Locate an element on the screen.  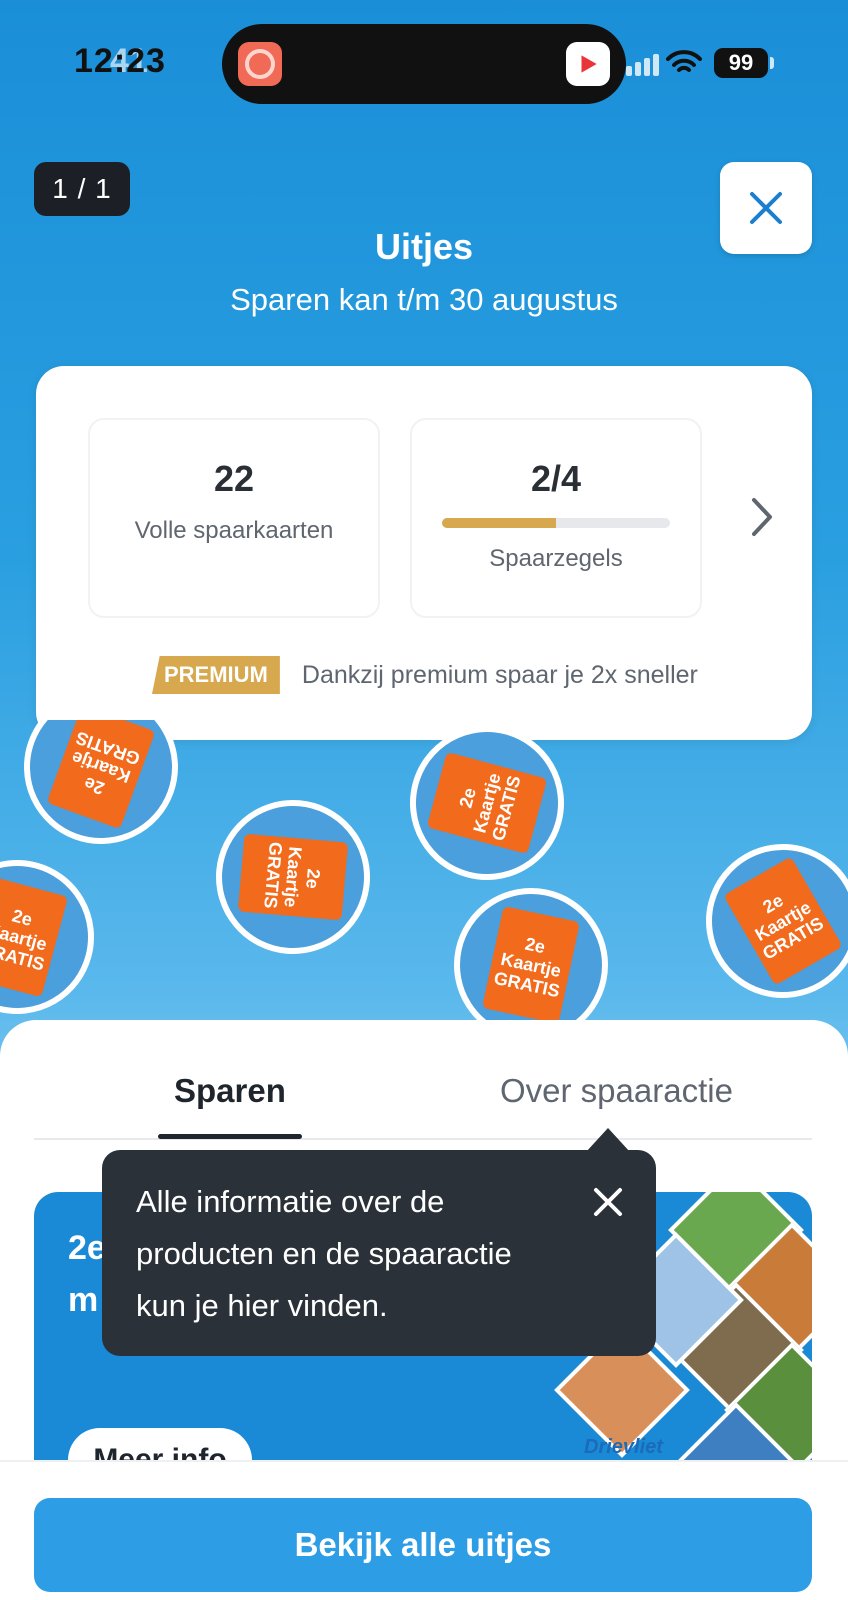
tab-sparen: Sparen is located at coordinates (230, 1091).